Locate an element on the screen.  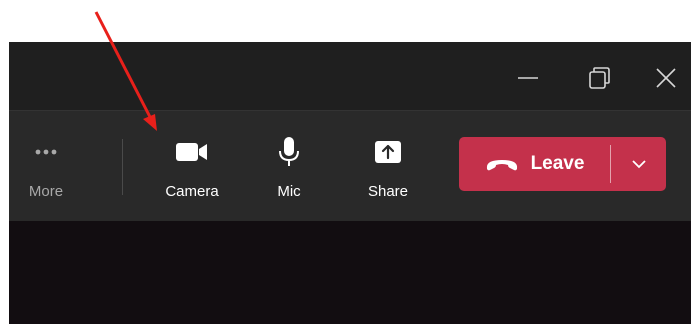
more-label: More is located at coordinates (46, 191).